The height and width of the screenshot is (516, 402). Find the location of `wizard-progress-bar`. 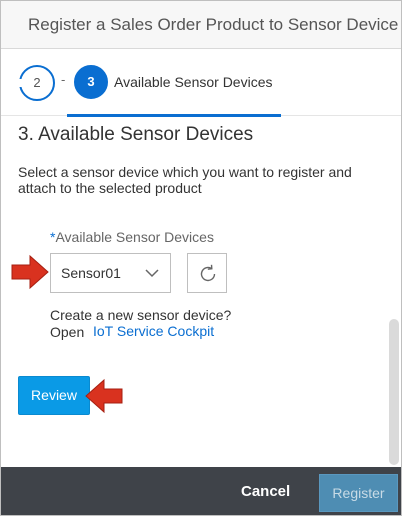

wizard-progress-bar is located at coordinates (174, 115).